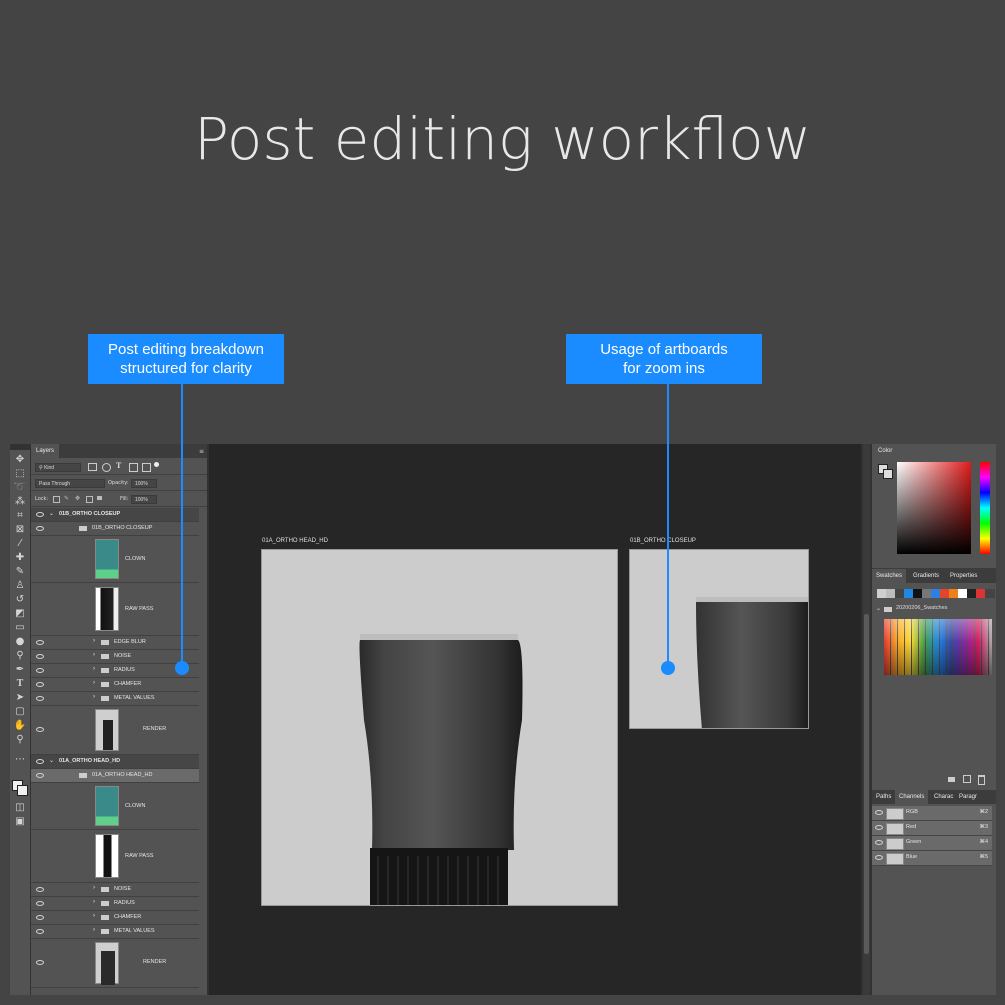 The width and height of the screenshot is (1005, 1005). Describe the element at coordinates (20, 488) in the screenshot. I see `lasso-tool-icon: ➰` at that location.